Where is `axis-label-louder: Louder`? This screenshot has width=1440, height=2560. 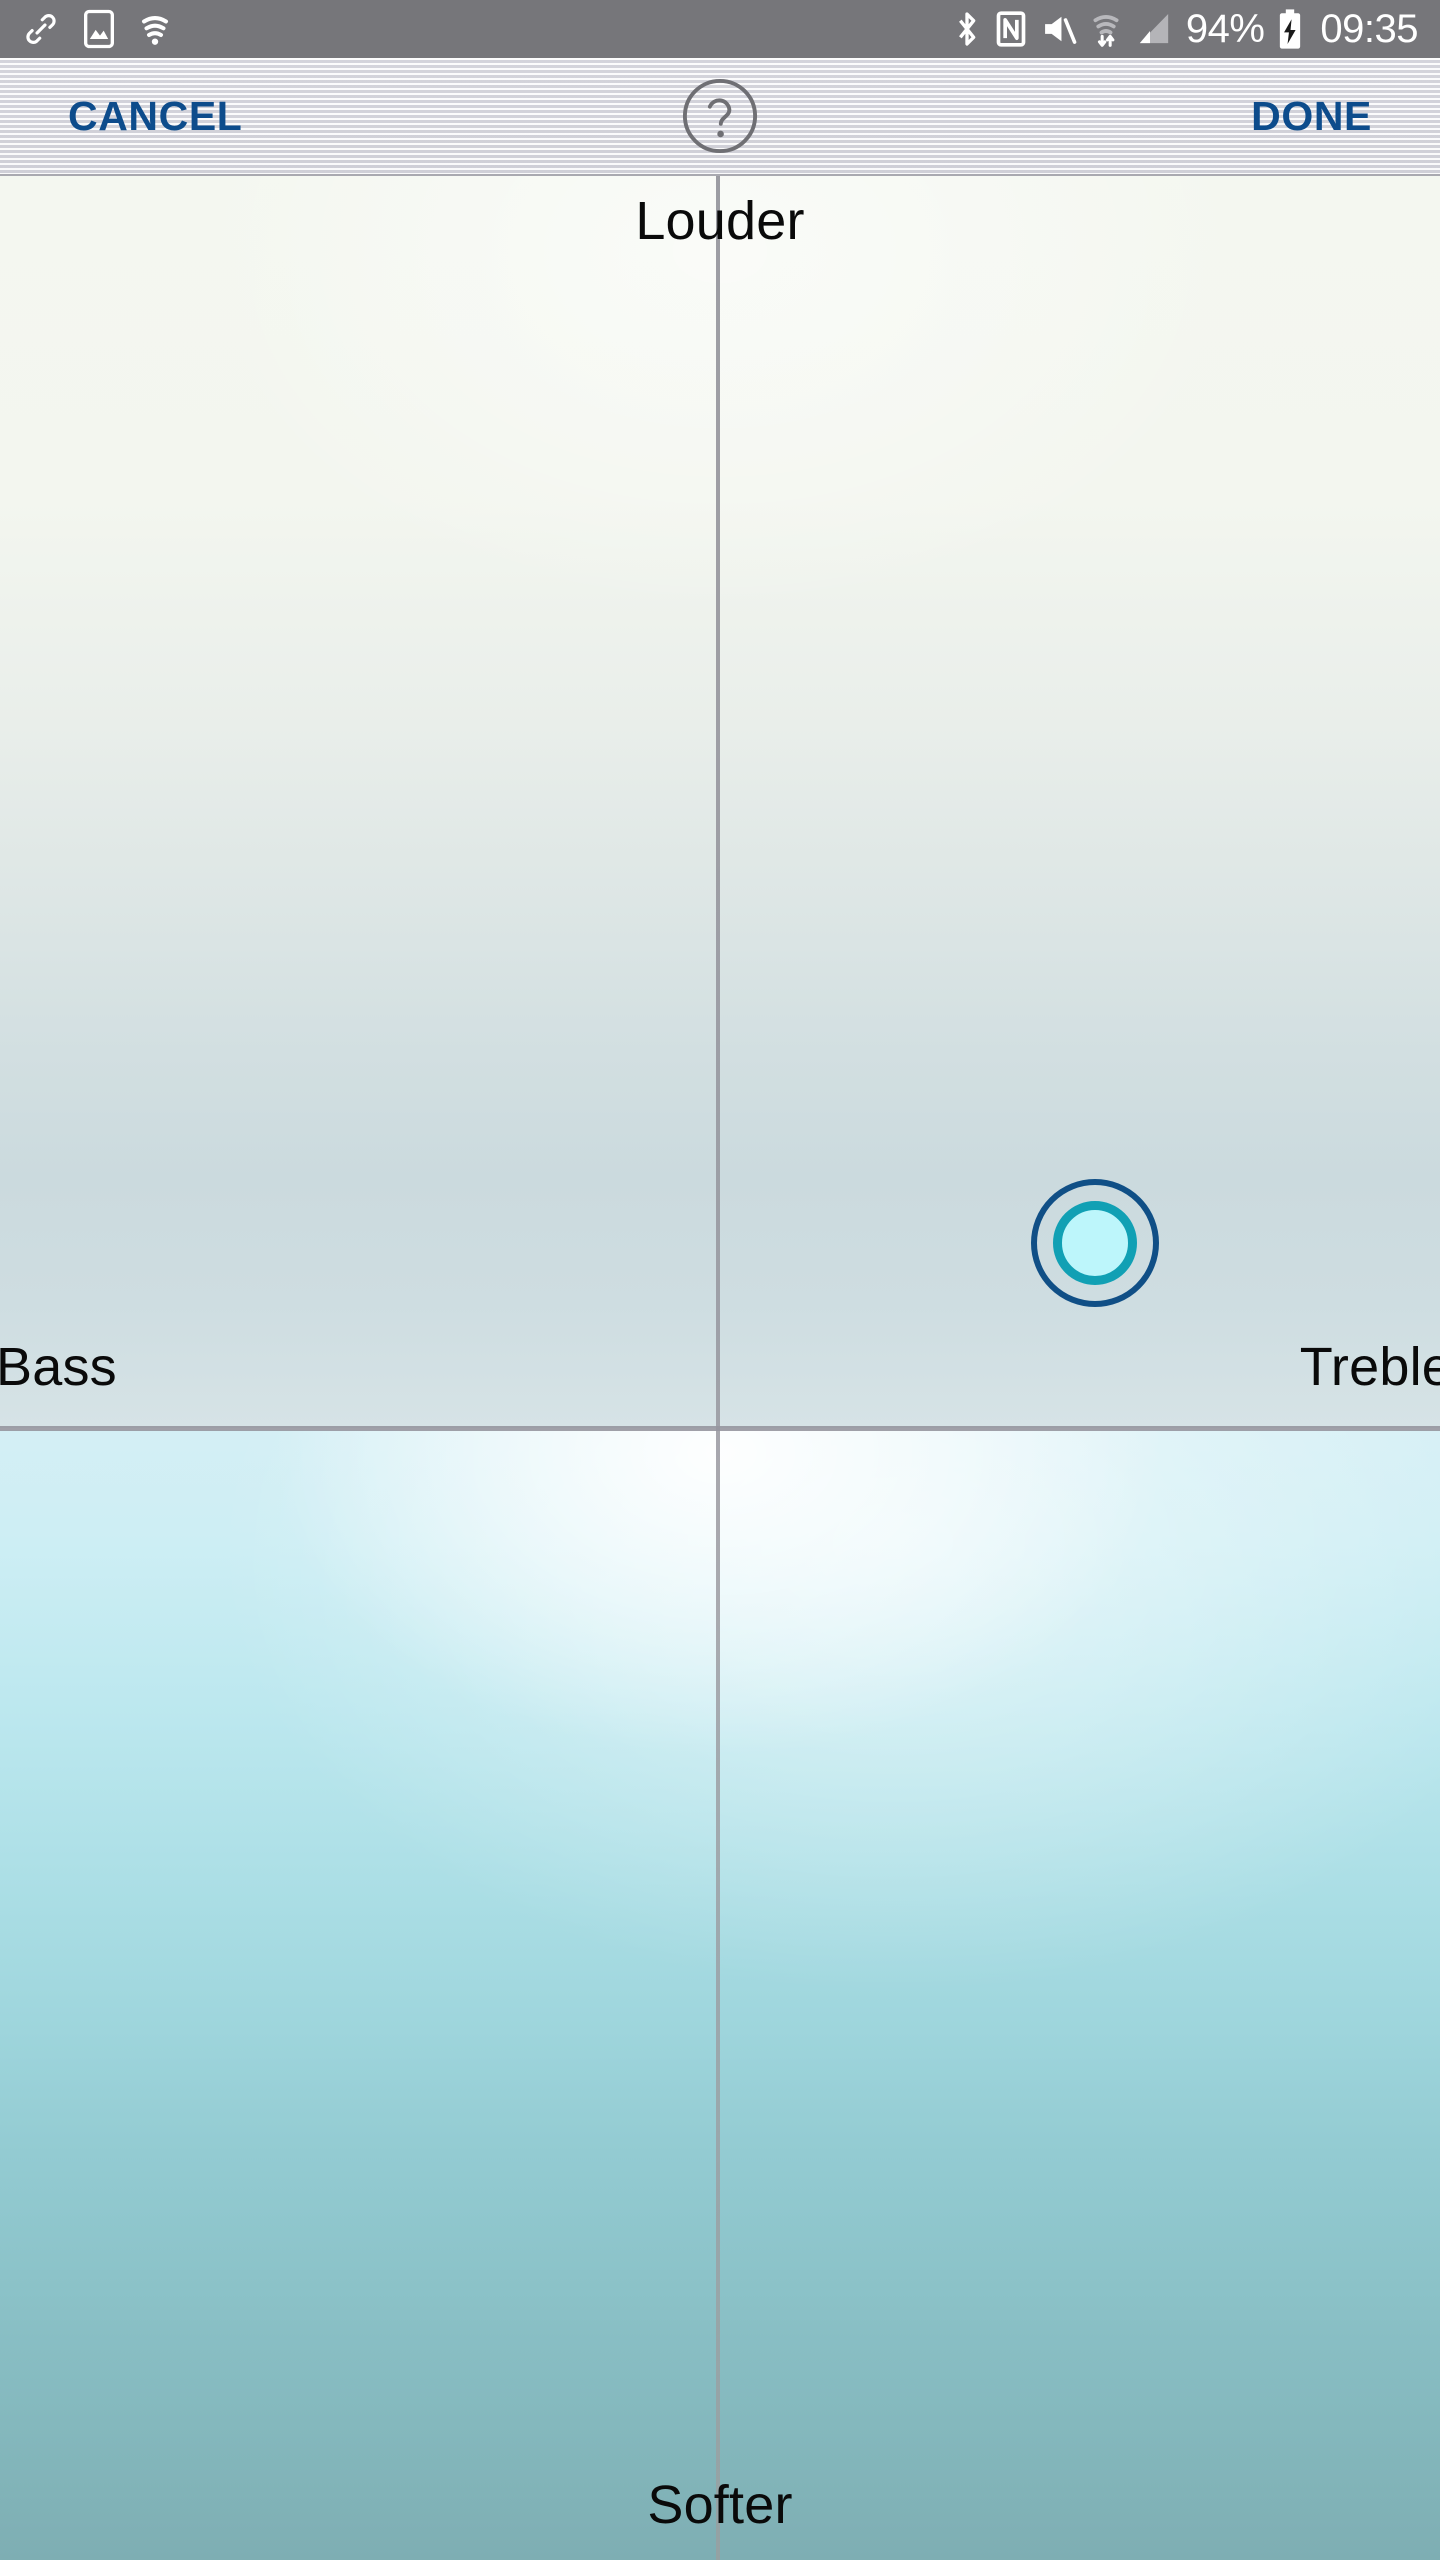
axis-label-louder: Louder is located at coordinates (720, 221).